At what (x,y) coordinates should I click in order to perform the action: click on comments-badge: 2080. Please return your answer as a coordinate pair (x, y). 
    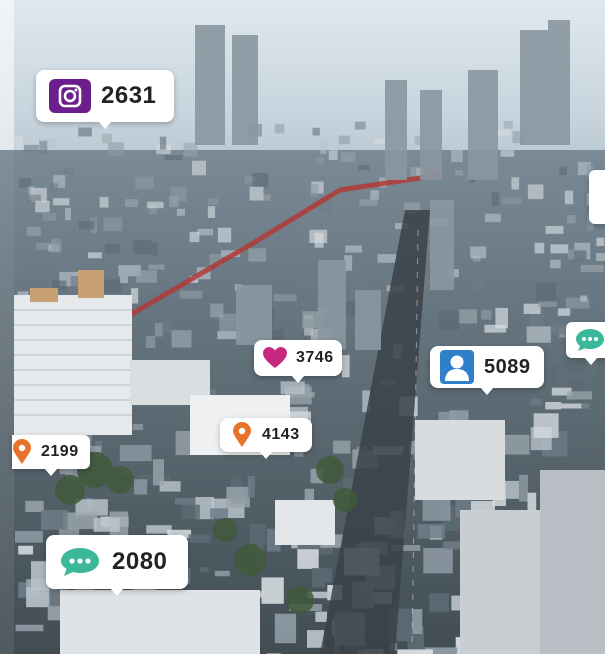
    Looking at the image, I should click on (117, 565).